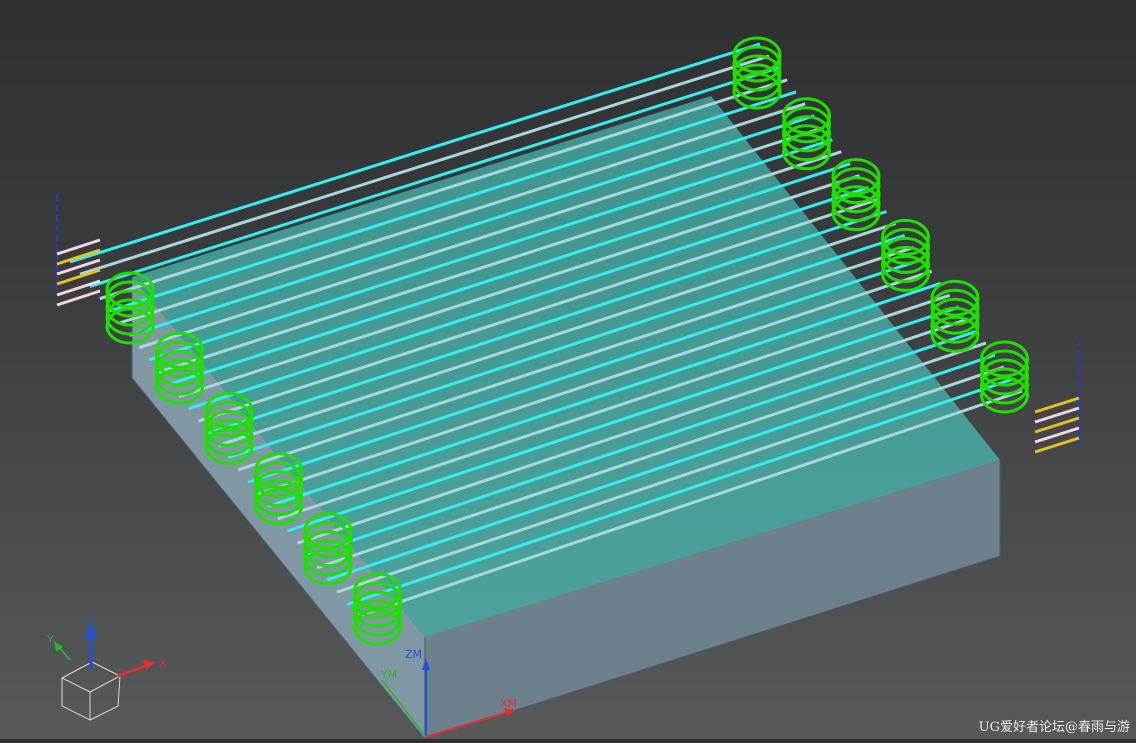 The width and height of the screenshot is (1136, 743). Describe the element at coordinates (76, 699) in the screenshot. I see `triad-cube-left` at that location.